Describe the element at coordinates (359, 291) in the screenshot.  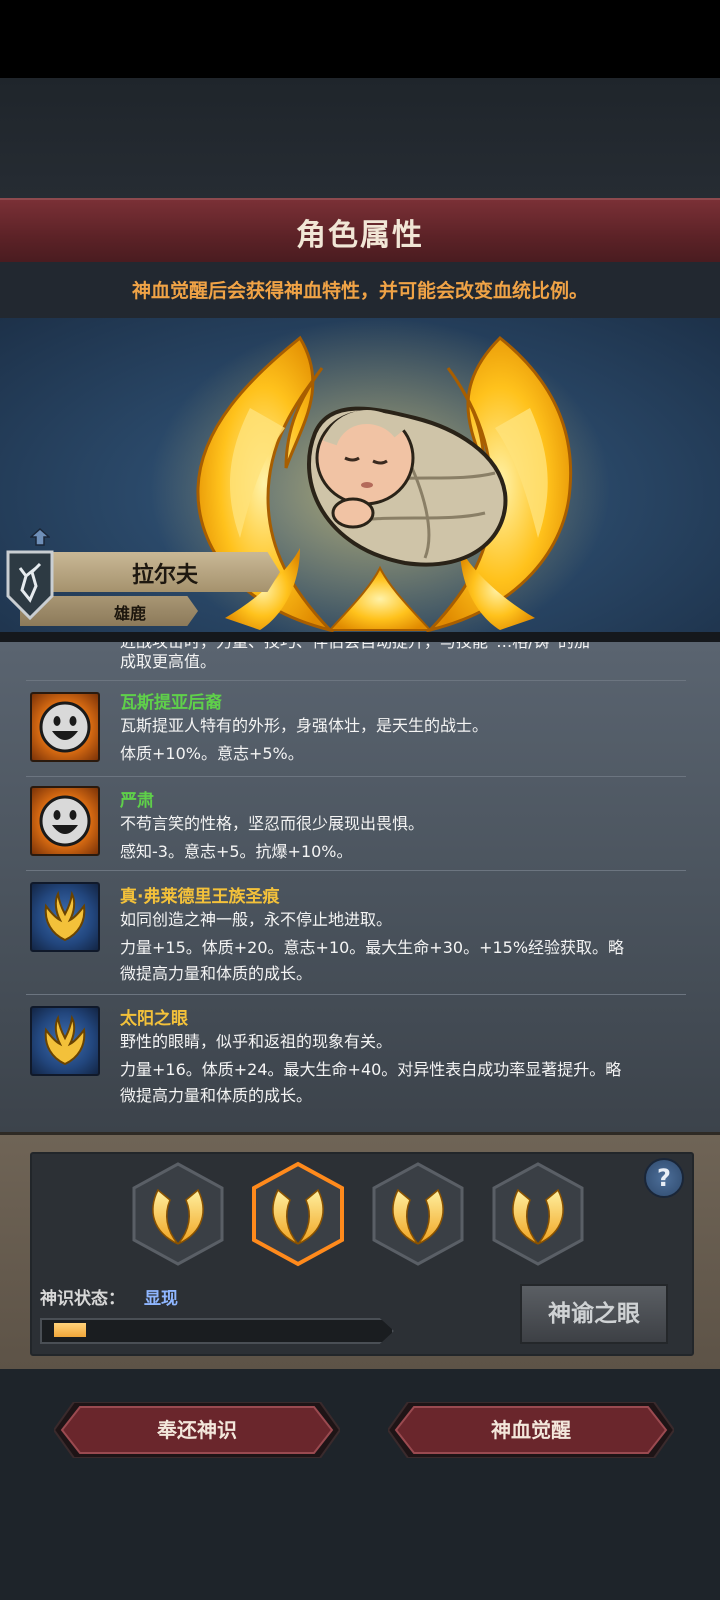
I see `page-subtitle: 神血觉醒后会获得神血特性，并可能会改变血统比例。` at that location.